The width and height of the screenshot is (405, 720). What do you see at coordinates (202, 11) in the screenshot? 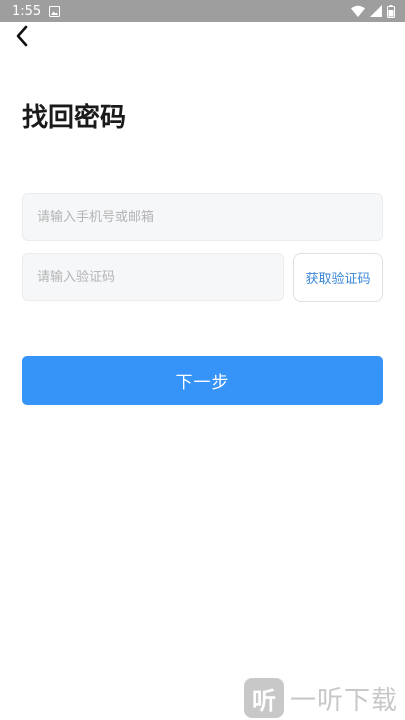
I see `status-bar: 1:55` at bounding box center [202, 11].